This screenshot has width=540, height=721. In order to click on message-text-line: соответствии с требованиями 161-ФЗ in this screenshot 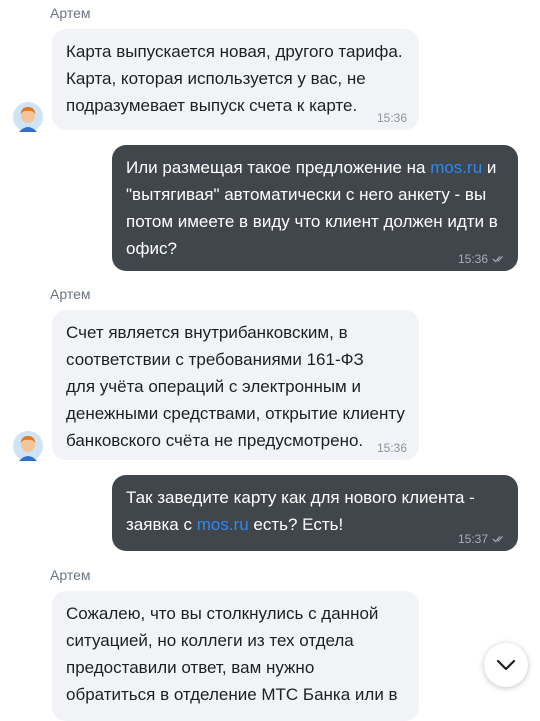, I will do `click(215, 359)`.